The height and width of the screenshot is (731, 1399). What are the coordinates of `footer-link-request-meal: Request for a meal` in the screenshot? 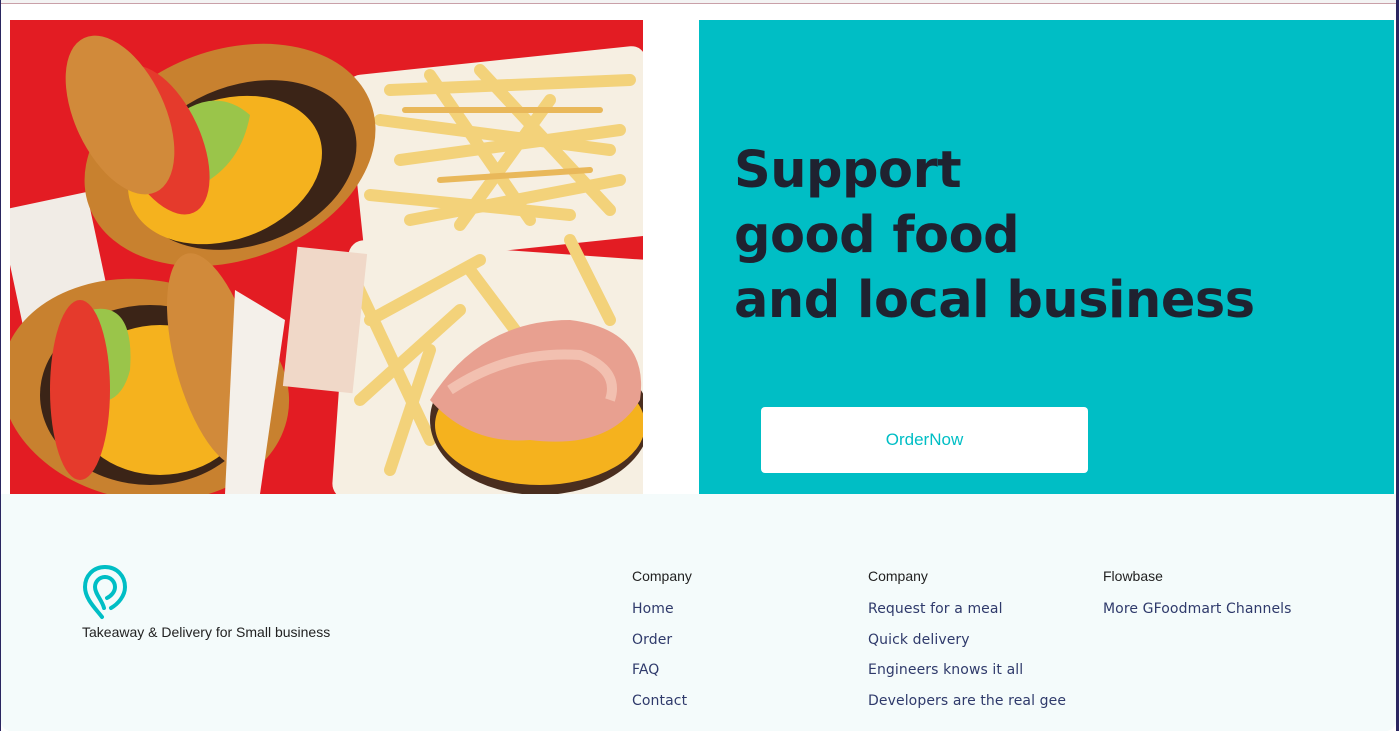 It's located at (967, 616).